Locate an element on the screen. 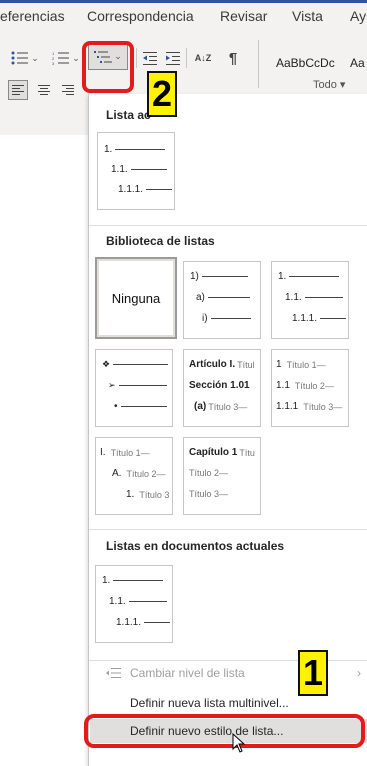 The image size is (367, 766). tab-correspondencia: Correspondencia is located at coordinates (140, 16).